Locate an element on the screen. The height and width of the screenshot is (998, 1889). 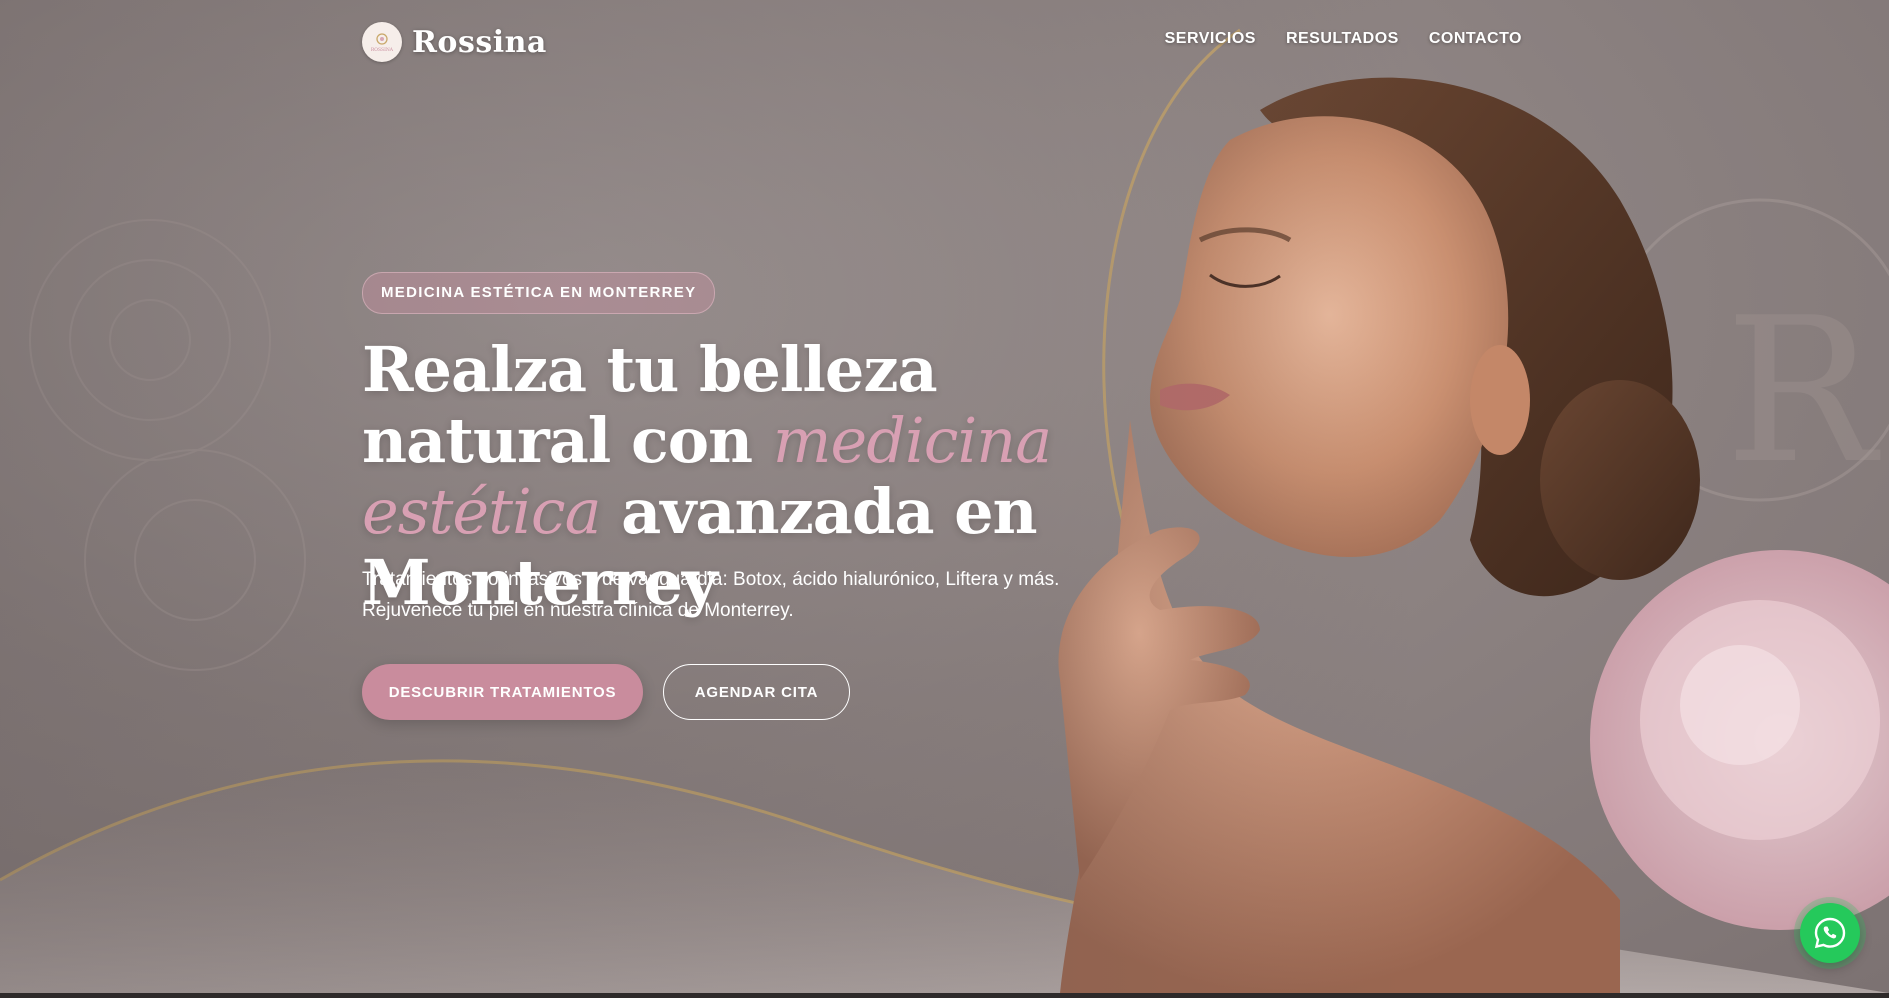
nav-item-servicios: SERVICIOS is located at coordinates (1210, 39).